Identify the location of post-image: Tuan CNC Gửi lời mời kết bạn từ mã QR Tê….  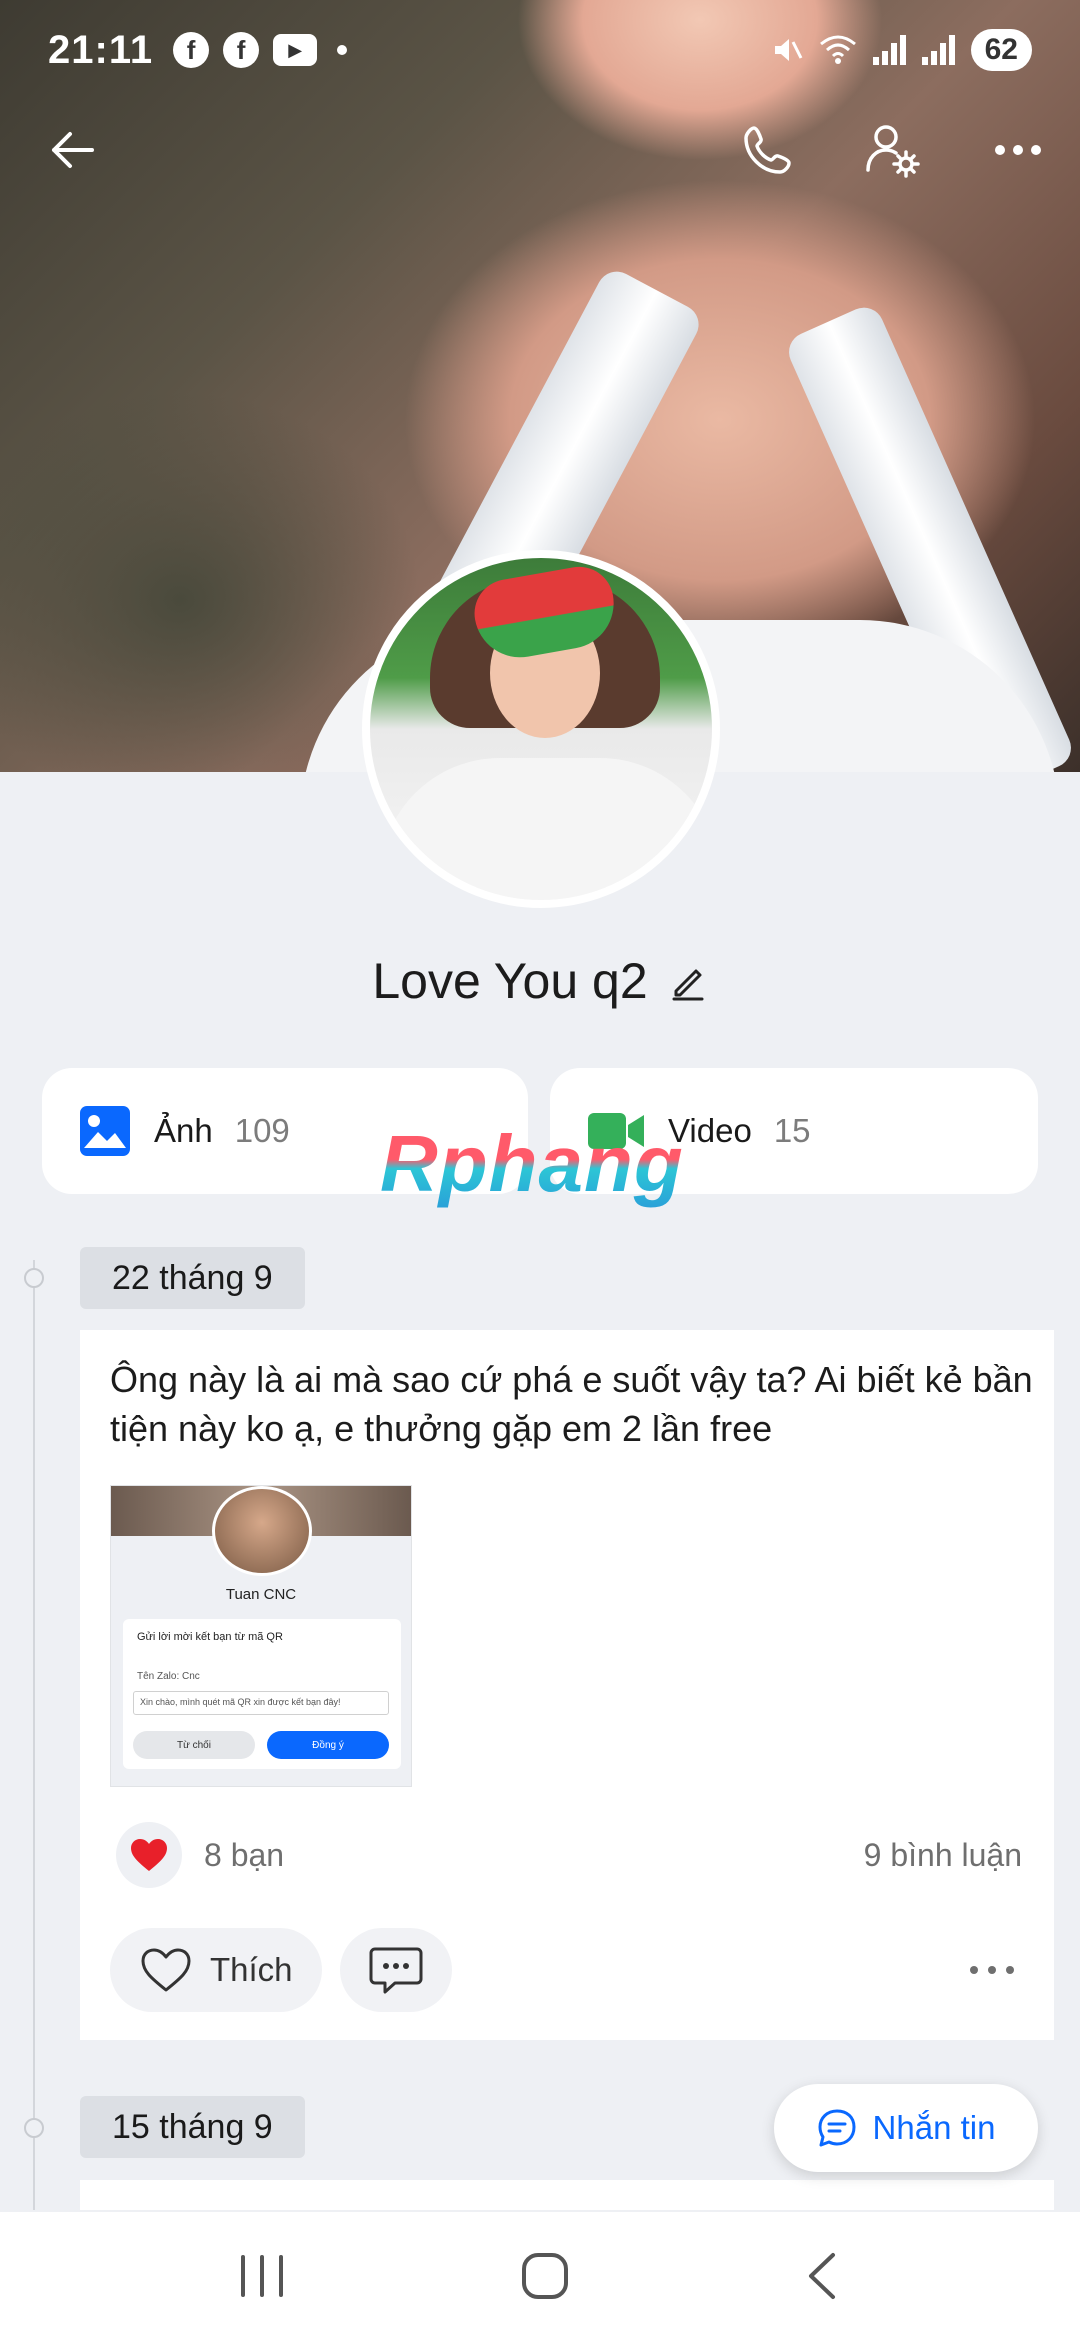
(261, 1636).